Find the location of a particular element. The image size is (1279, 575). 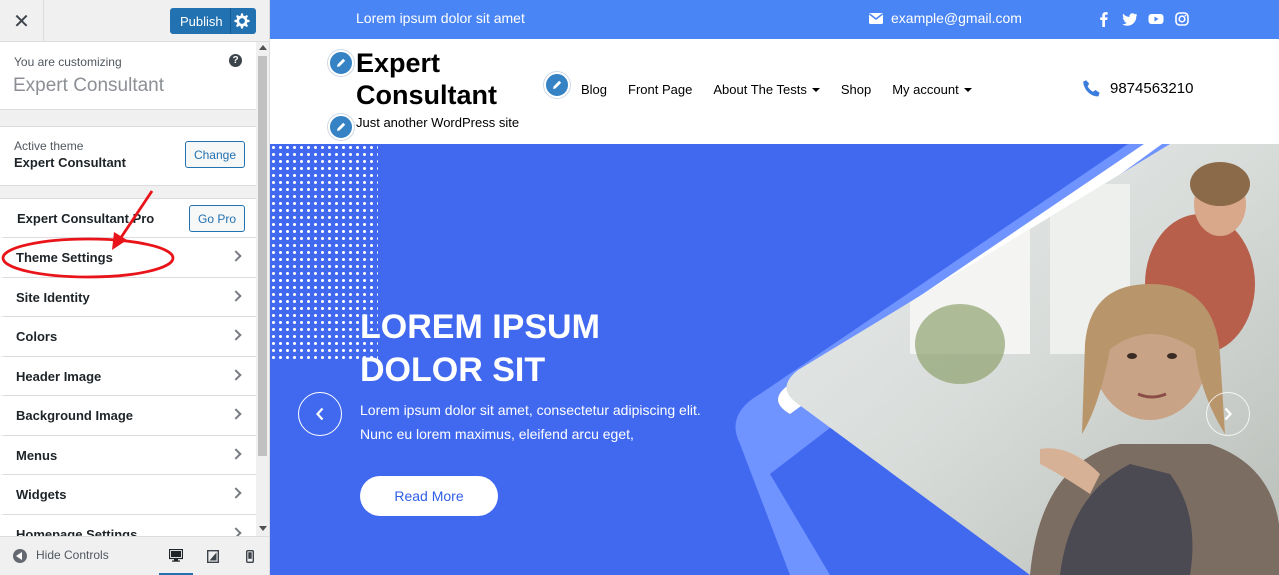

active-theme-name: Expert Consultant is located at coordinates (70, 162).